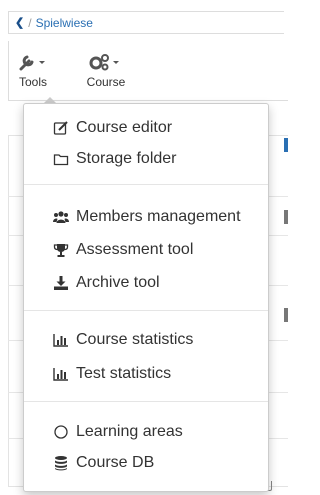  I want to click on course-toolbar: Tools Course, so click(148, 71).